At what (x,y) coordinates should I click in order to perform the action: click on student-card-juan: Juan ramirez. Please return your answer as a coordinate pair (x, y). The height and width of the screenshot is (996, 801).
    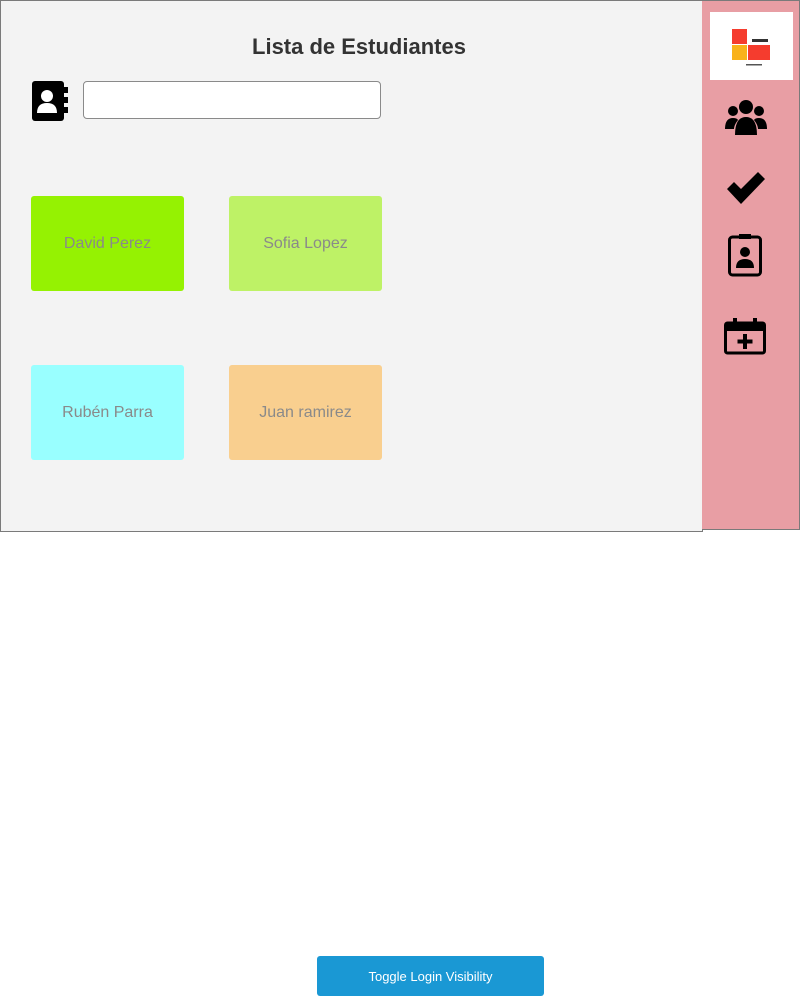
    Looking at the image, I should click on (305, 412).